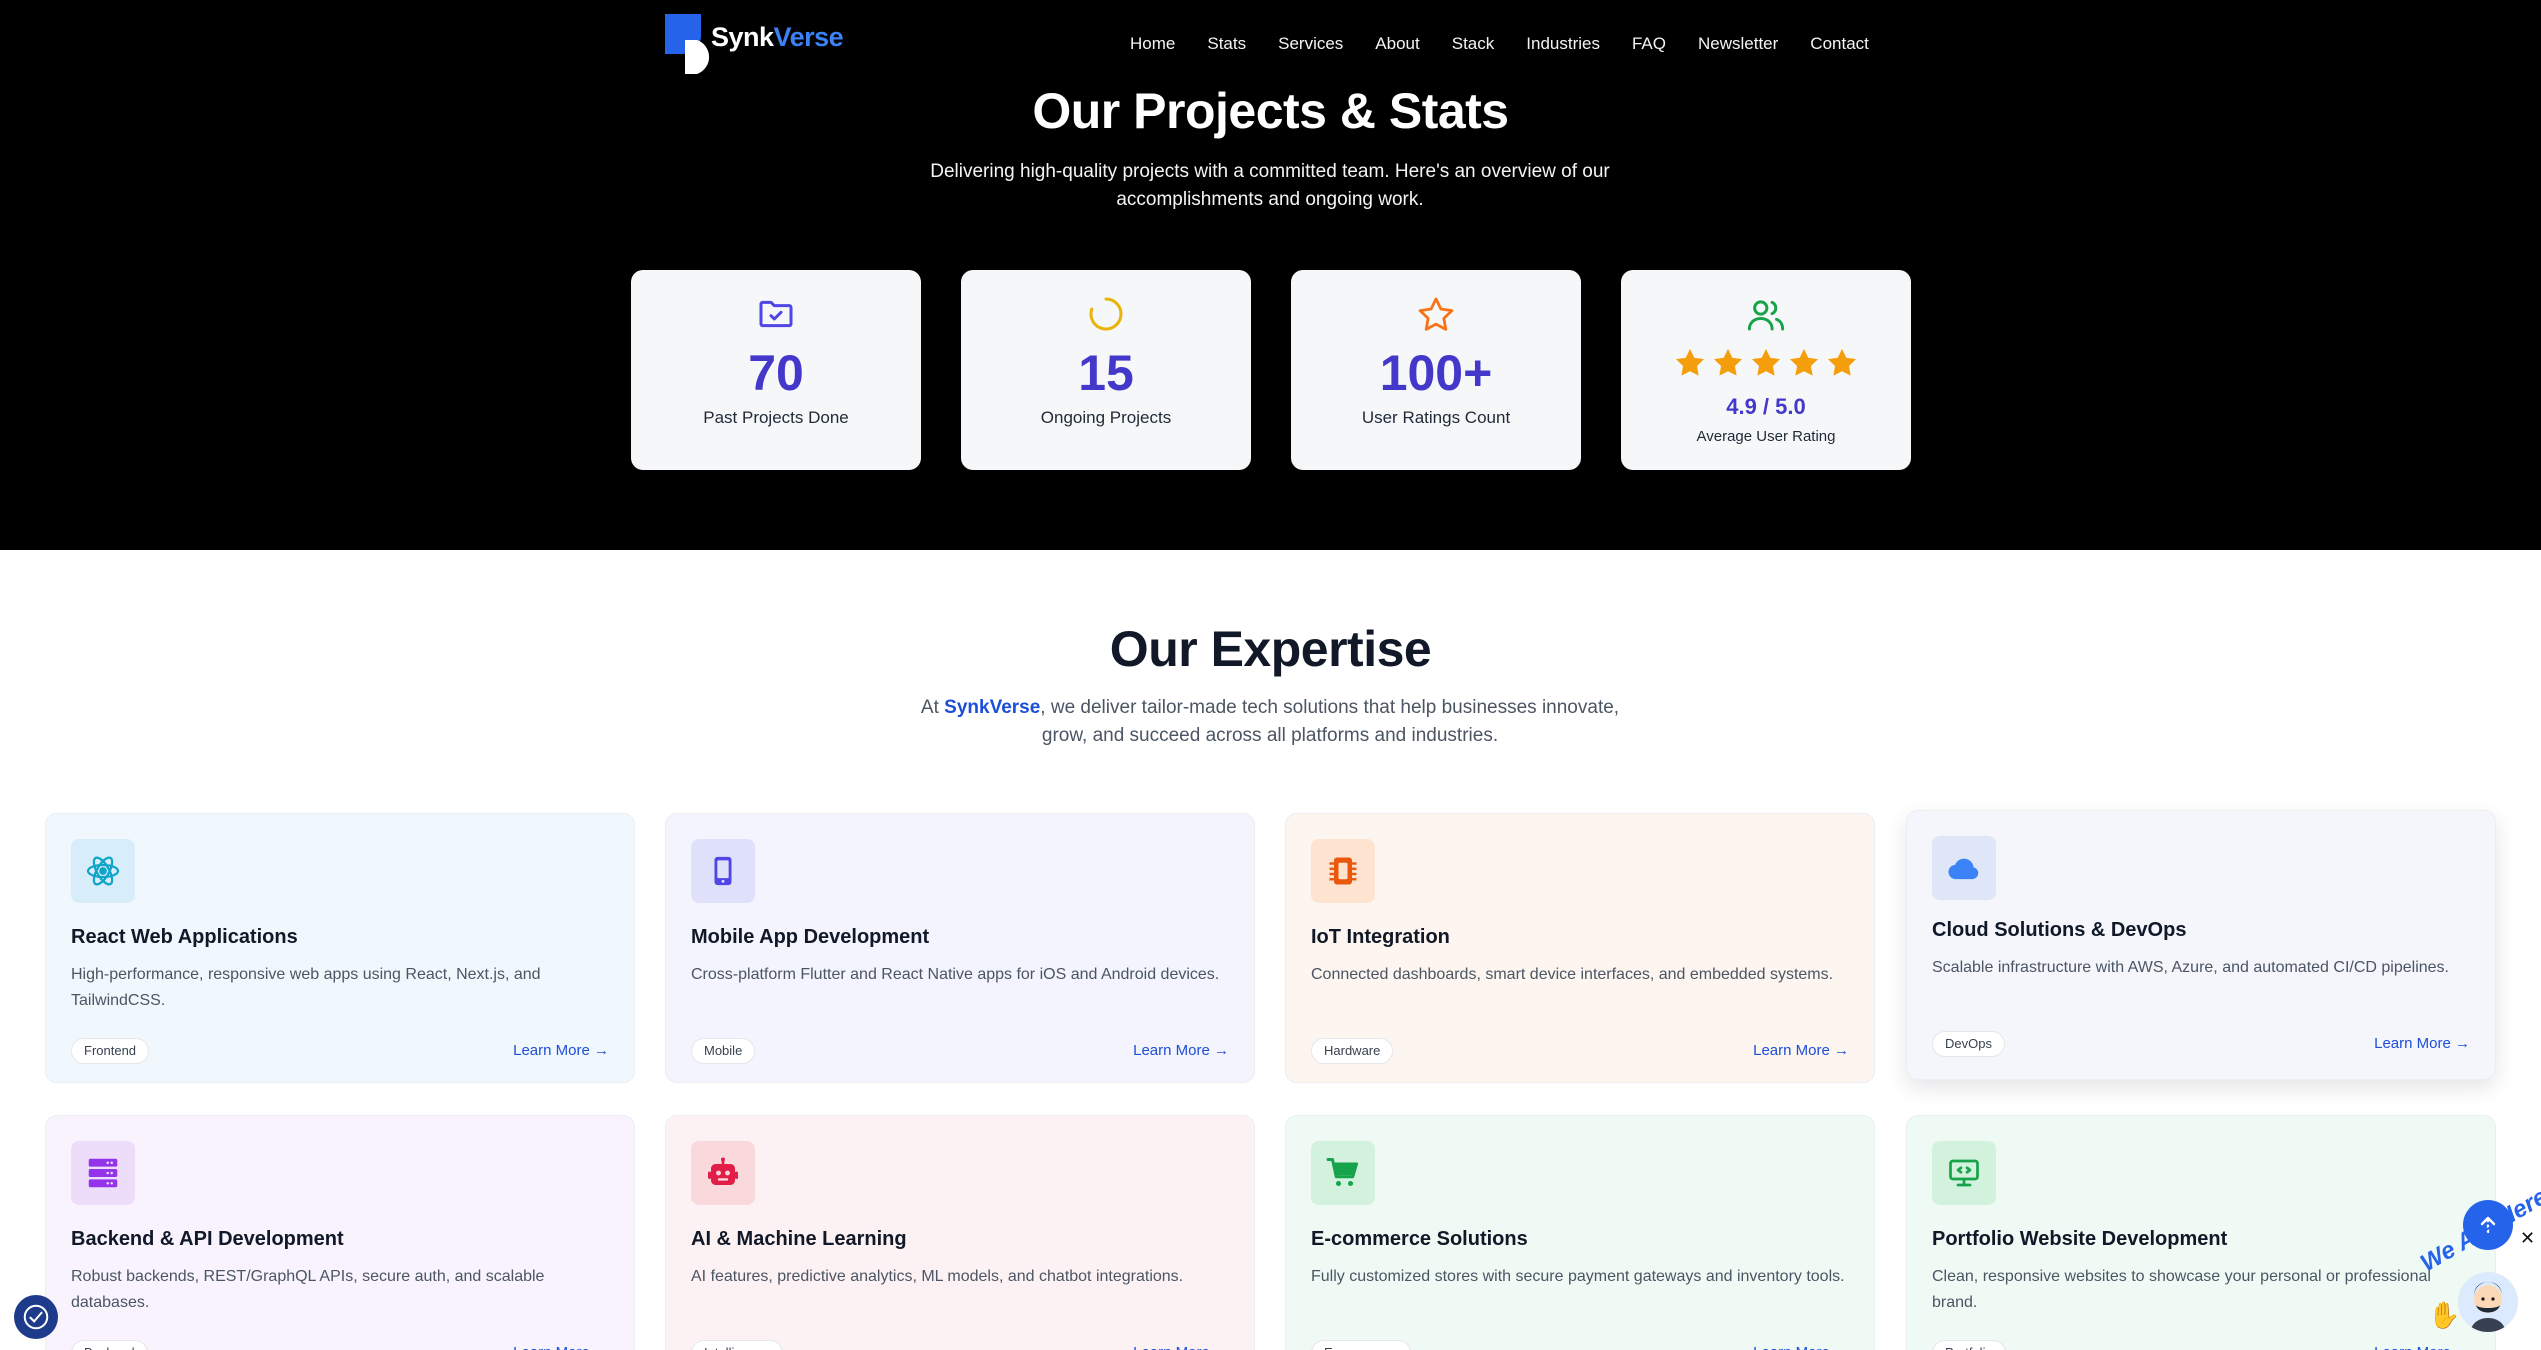 This screenshot has height=1350, width=2541. Describe the element at coordinates (1436, 417) in the screenshot. I see `stat-label: User Ratings Count` at that location.